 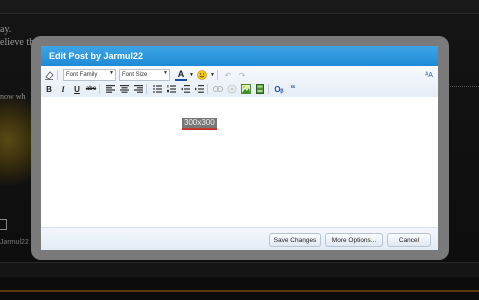 What do you see at coordinates (242, 75) in the screenshot?
I see `redo-icon: ↷` at bounding box center [242, 75].